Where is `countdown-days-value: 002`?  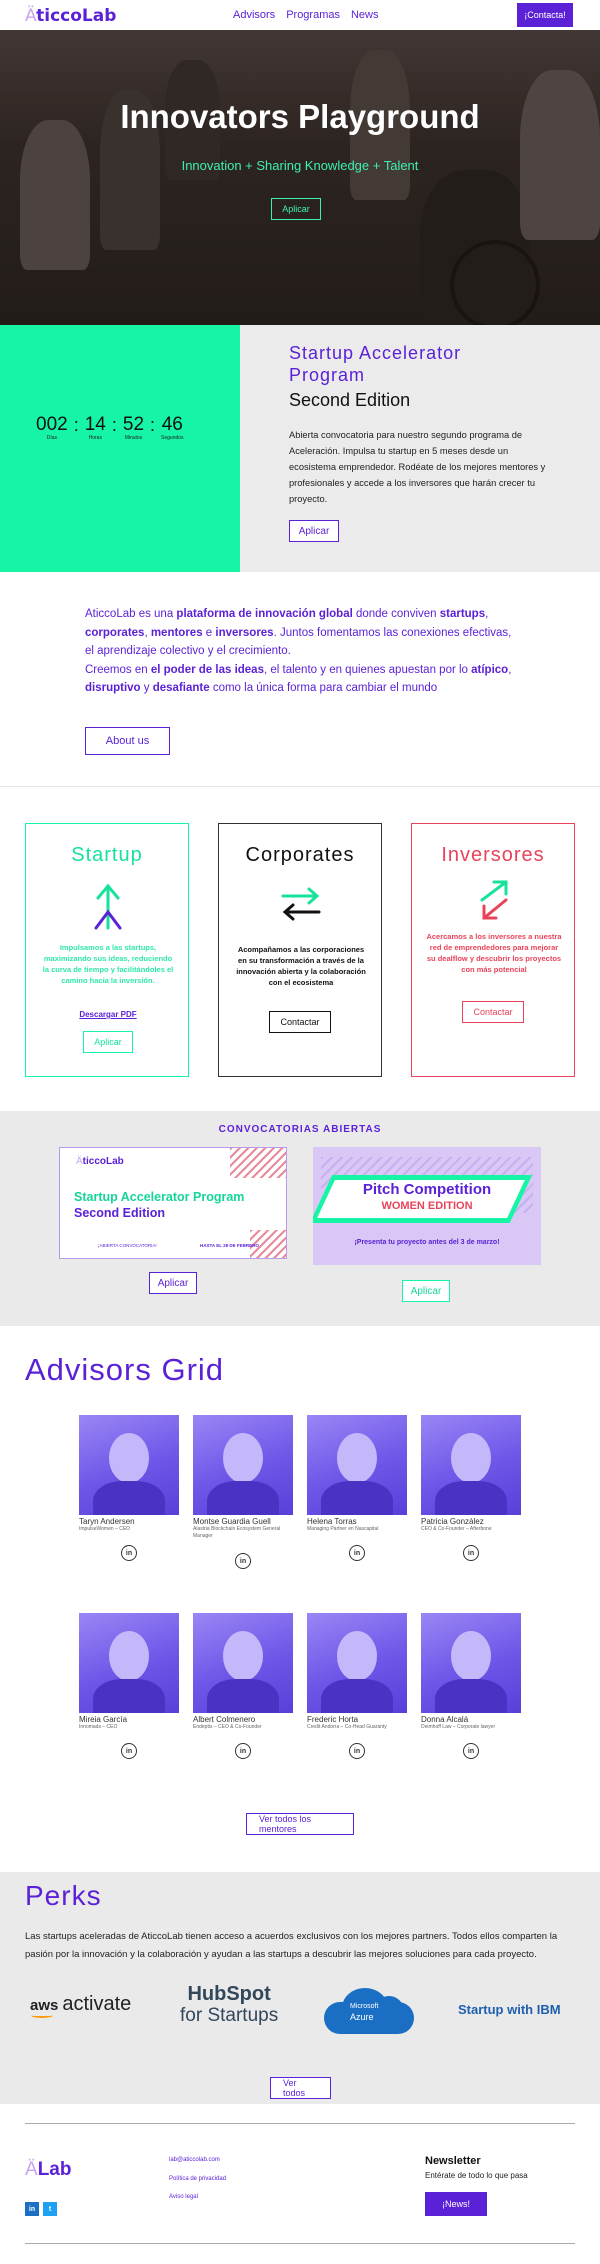 countdown-days-value: 002 is located at coordinates (52, 424).